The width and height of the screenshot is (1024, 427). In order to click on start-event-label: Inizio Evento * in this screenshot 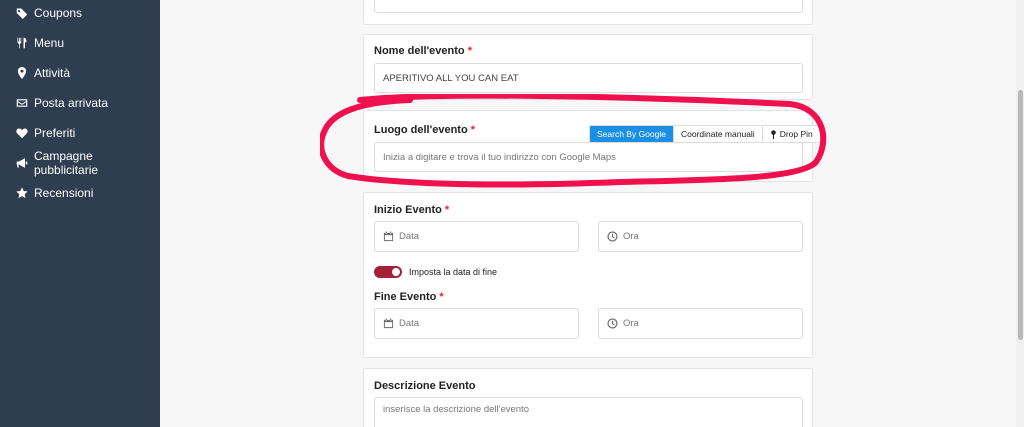, I will do `click(412, 210)`.